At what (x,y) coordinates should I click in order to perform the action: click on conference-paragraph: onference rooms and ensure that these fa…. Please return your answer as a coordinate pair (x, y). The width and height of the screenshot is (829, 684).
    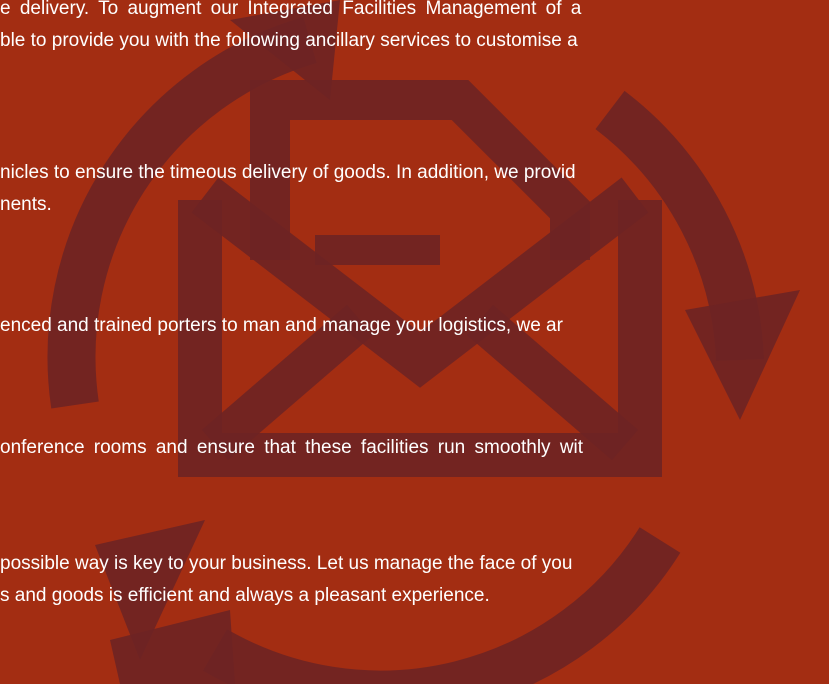
    Looking at the image, I should click on (414, 448).